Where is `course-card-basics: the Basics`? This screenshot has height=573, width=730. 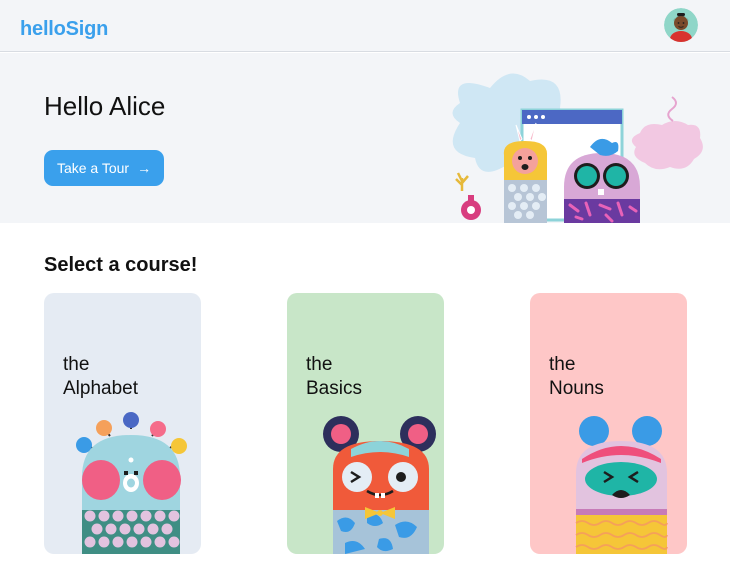 course-card-basics: the Basics is located at coordinates (365, 423).